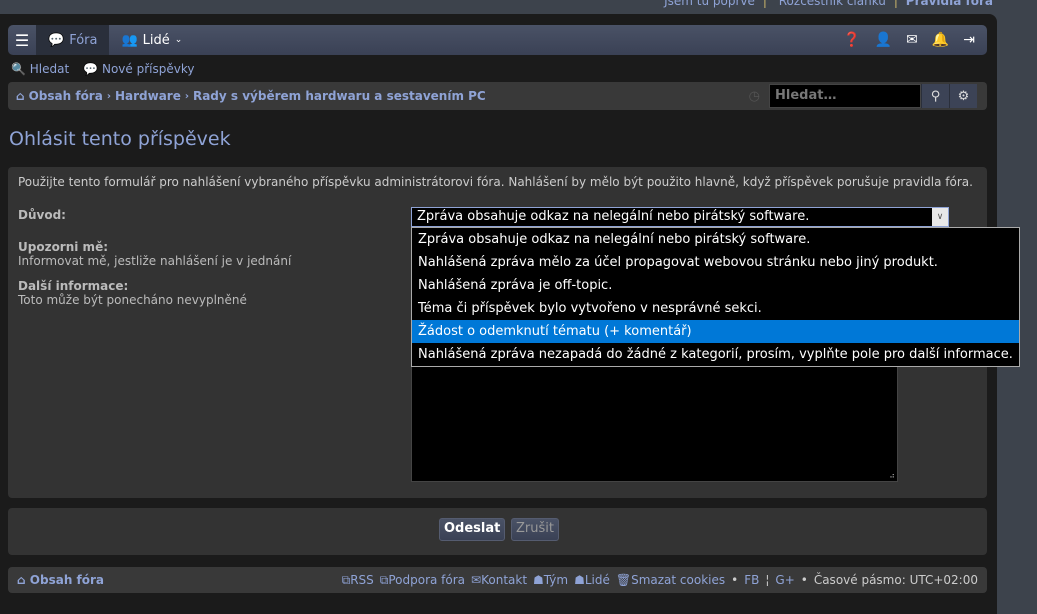 The image size is (1037, 614). I want to click on search-link: 🔍 Hledat, so click(40, 69).